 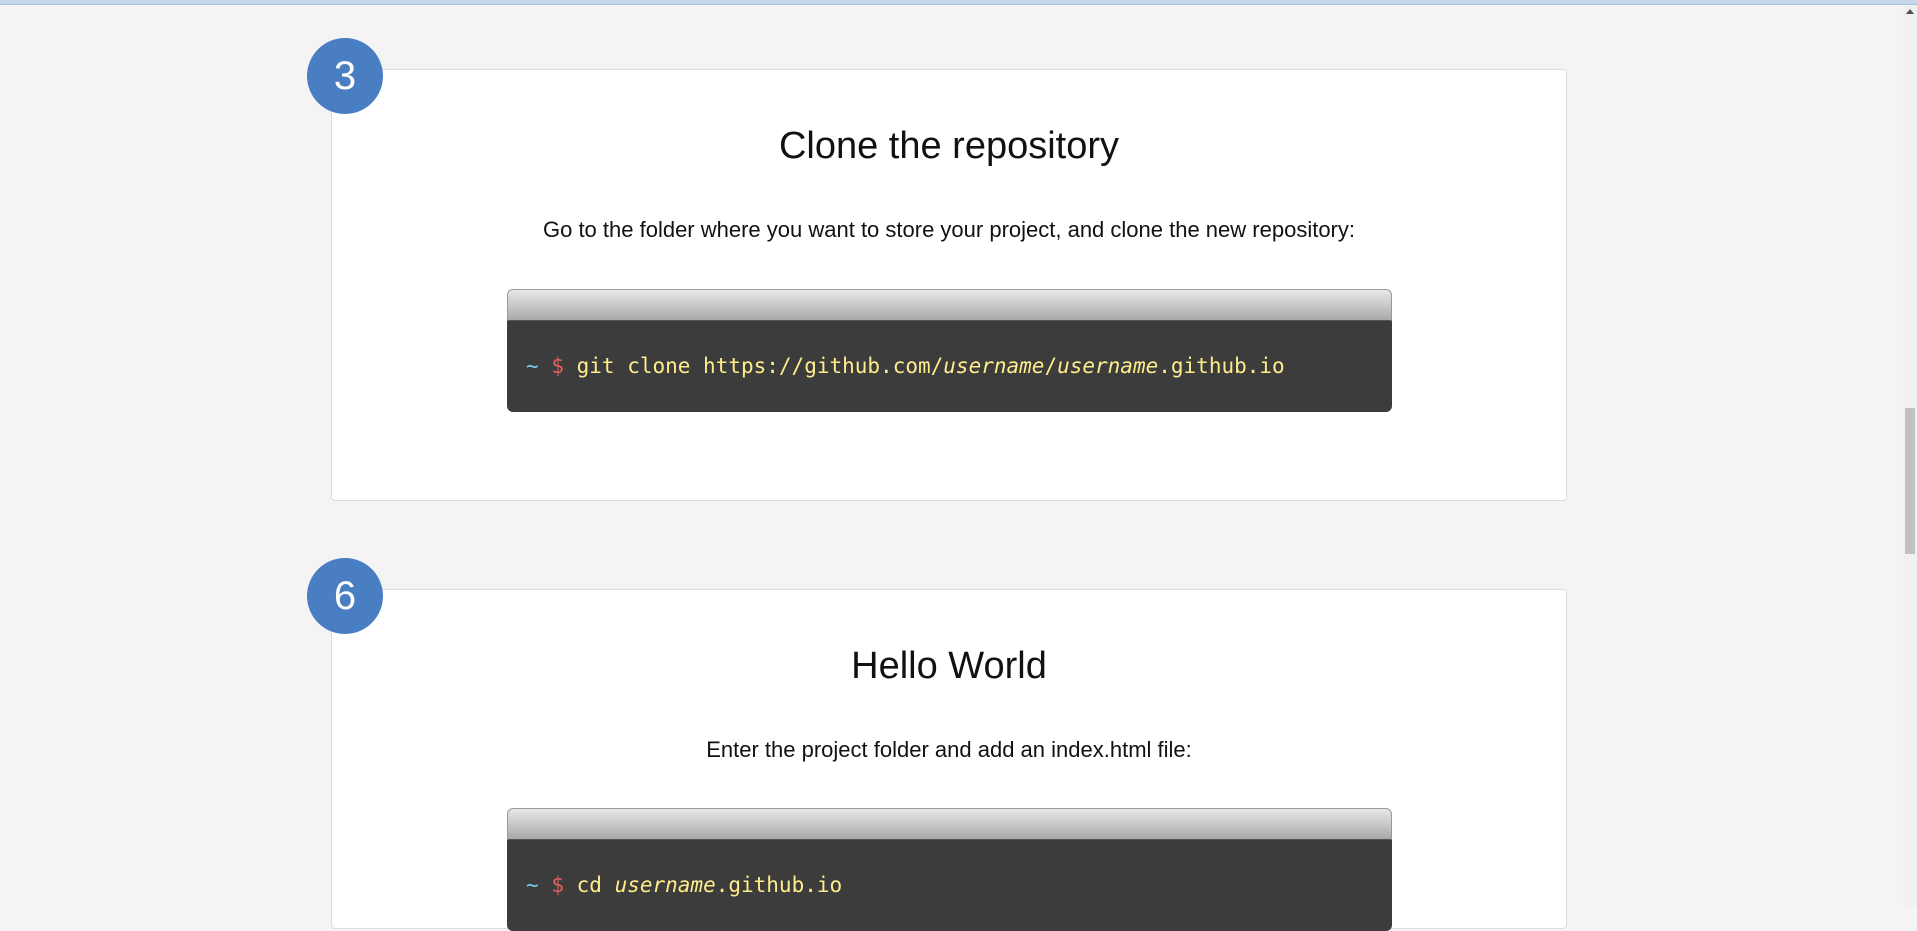 What do you see at coordinates (760, 366) in the screenshot?
I see `command-part: git clone https://github.com/` at bounding box center [760, 366].